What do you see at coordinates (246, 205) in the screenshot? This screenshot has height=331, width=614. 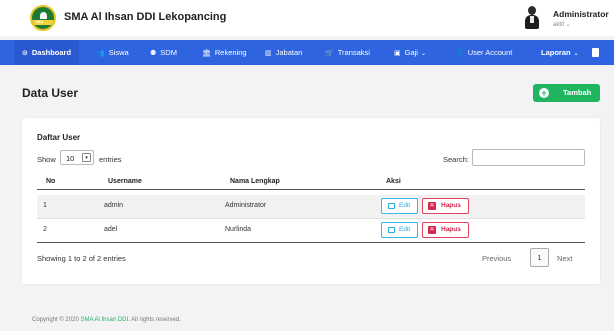 I see `cell-nama-lengkap: Administrator` at bounding box center [246, 205].